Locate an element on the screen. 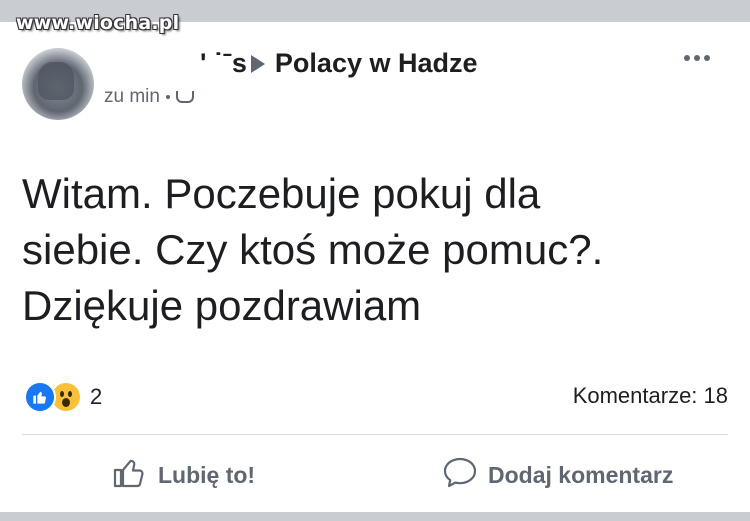  comment-button: Dodaj komentarz is located at coordinates (557, 475).